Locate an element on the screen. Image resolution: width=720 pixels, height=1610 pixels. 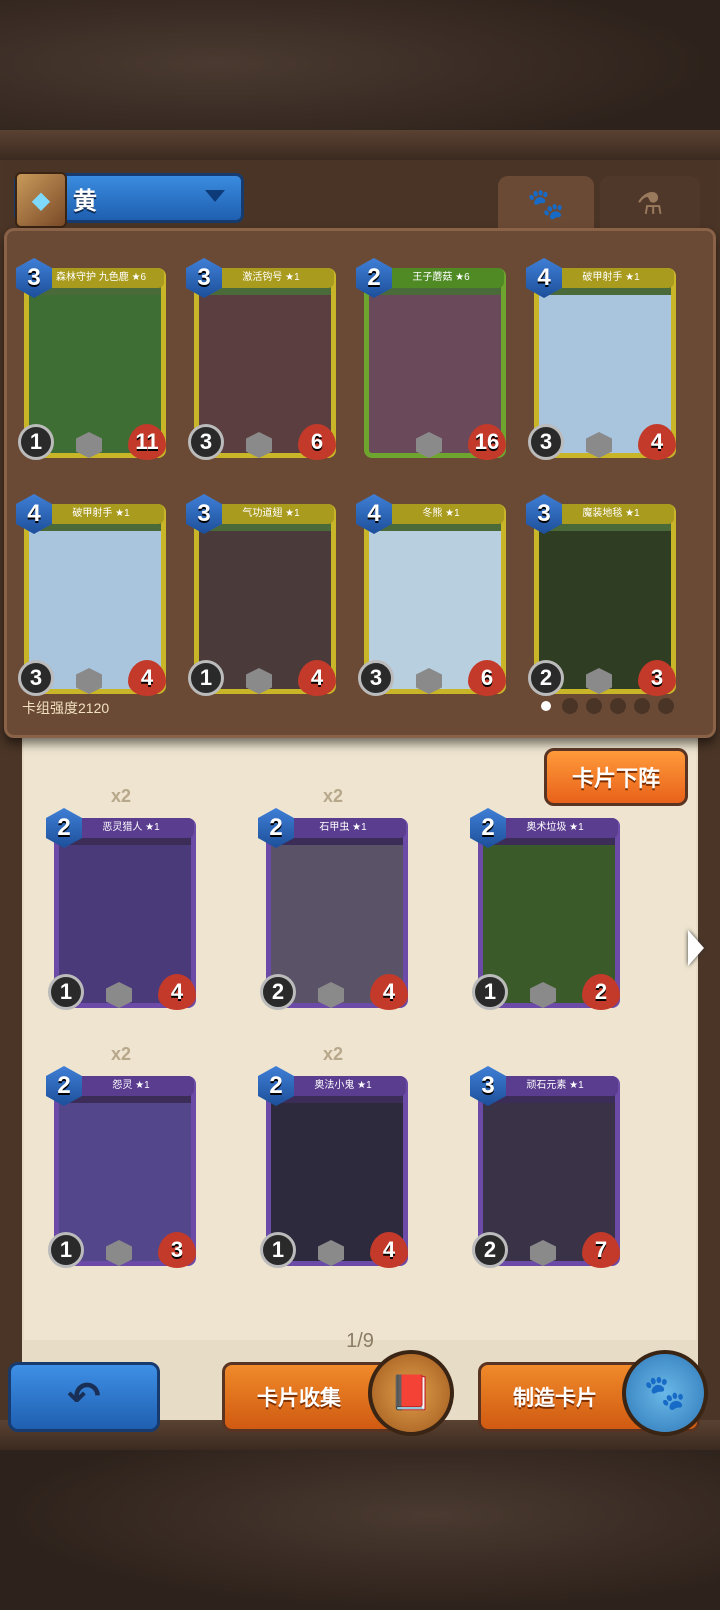
card-title: 奥术垃圾 ★1 is located at coordinates (555, 828).